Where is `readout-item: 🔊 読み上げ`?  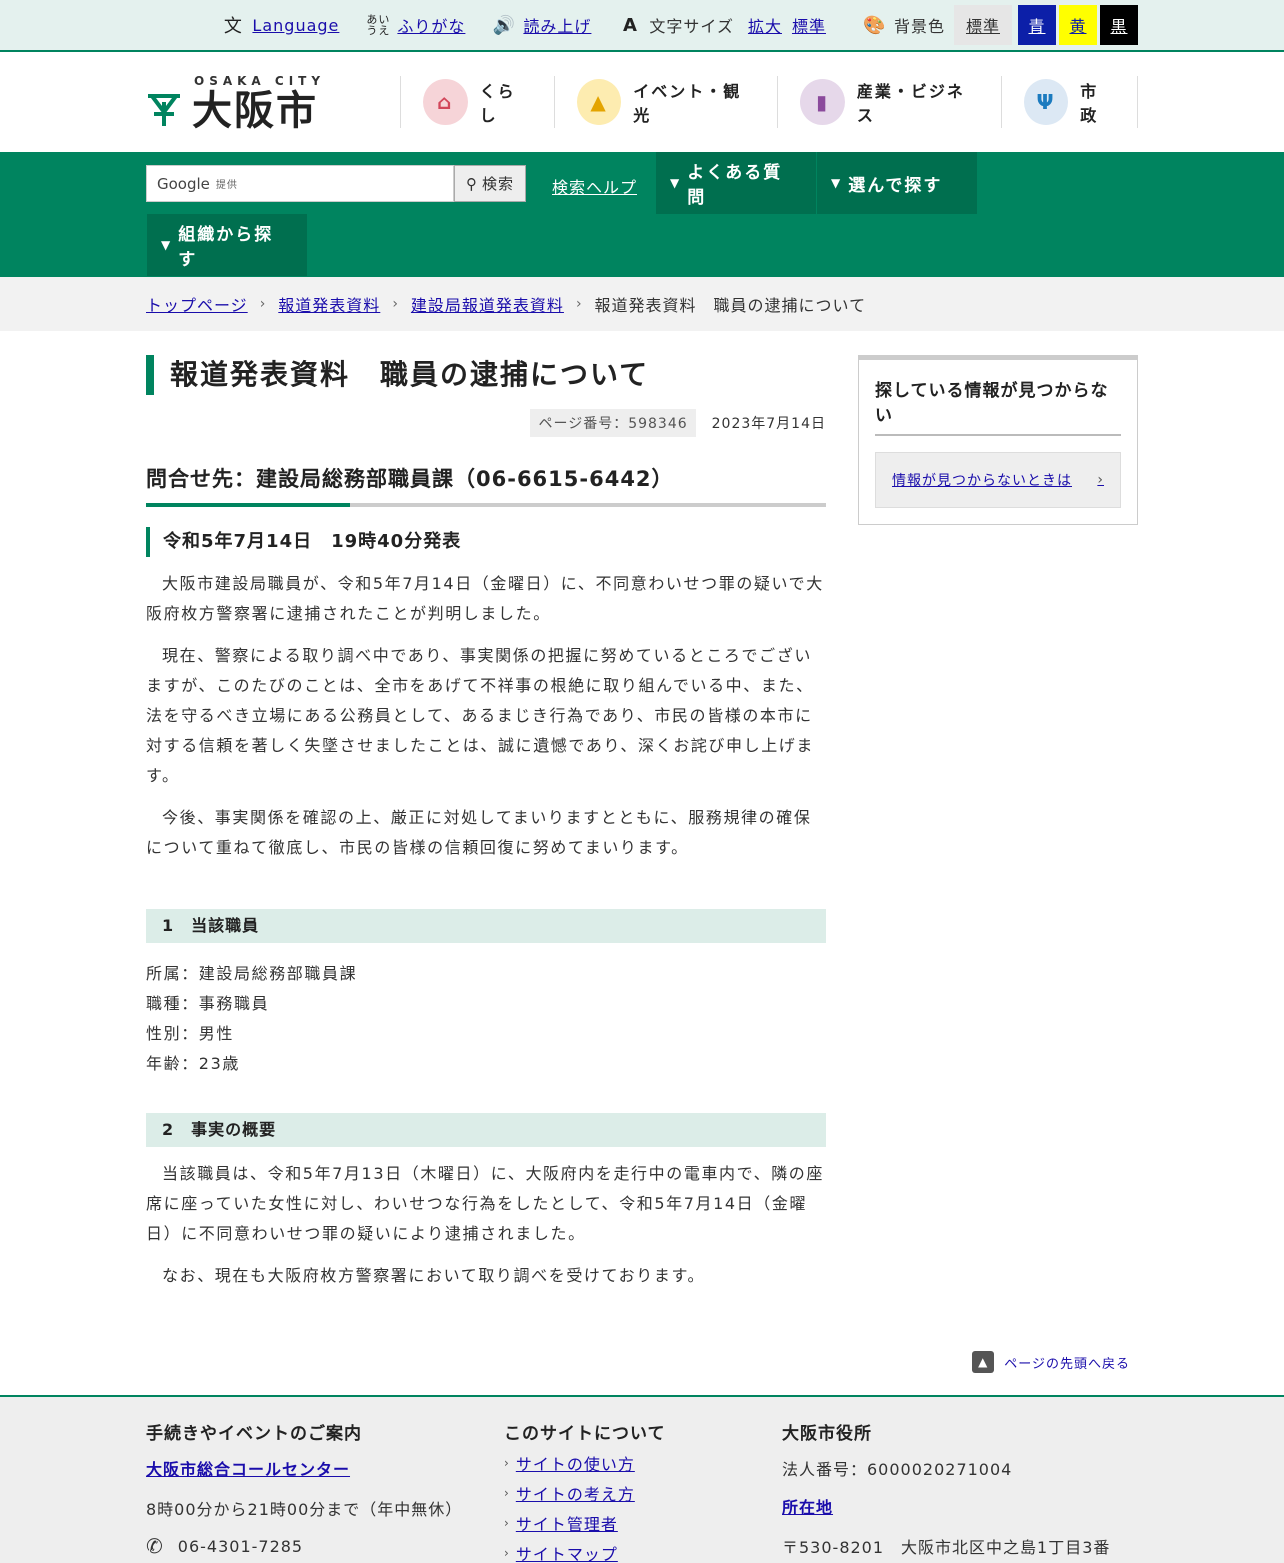 readout-item: 🔊 読み上げ is located at coordinates (541, 25).